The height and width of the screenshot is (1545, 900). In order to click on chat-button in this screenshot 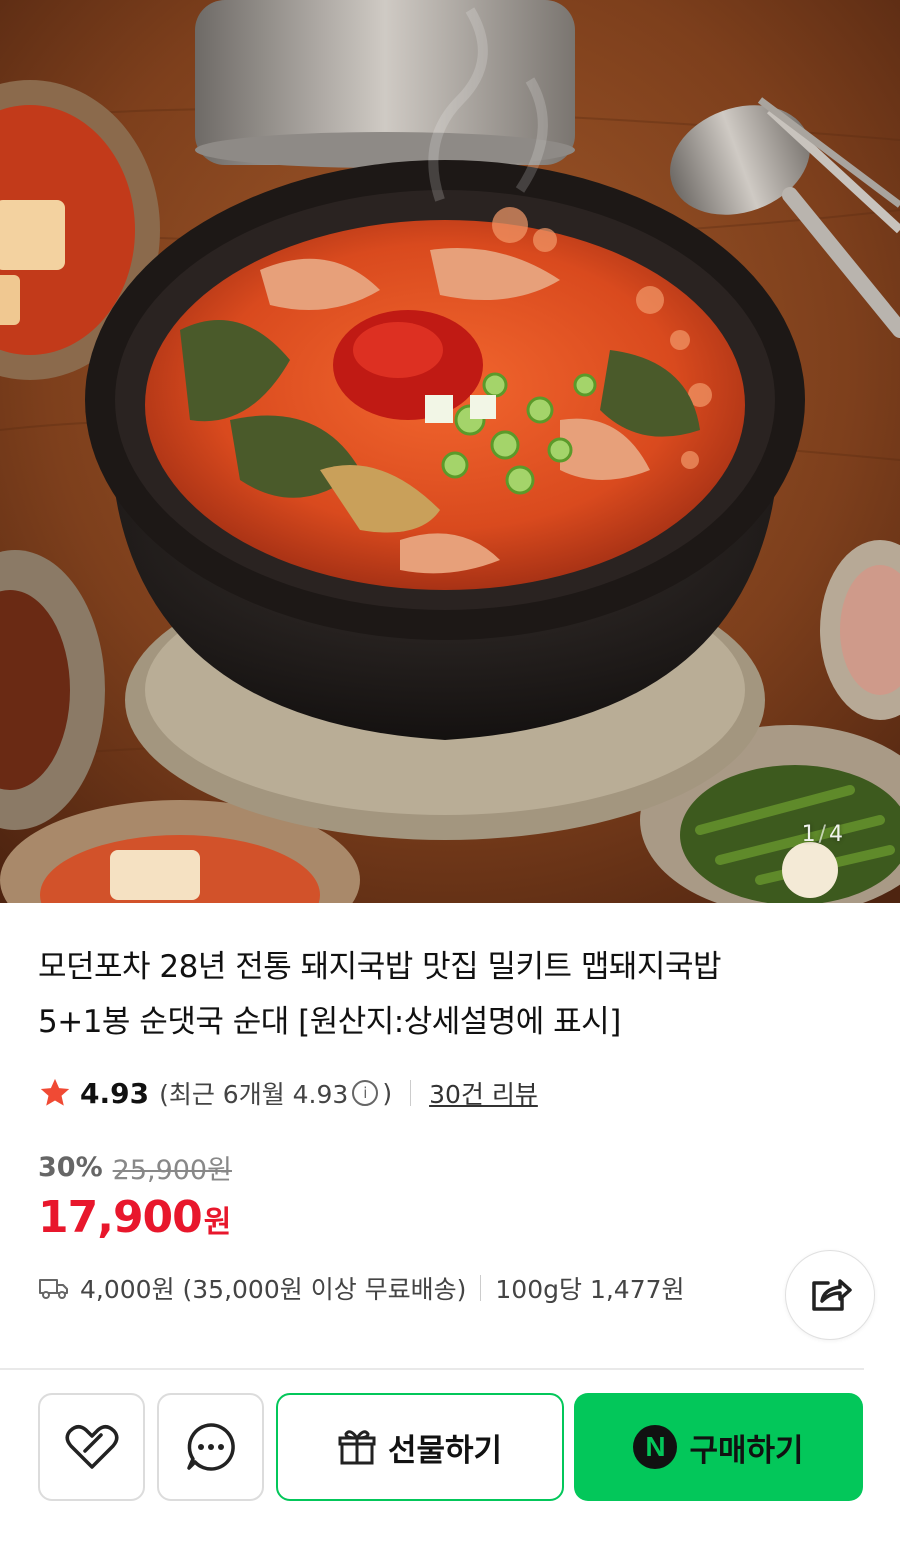, I will do `click(210, 1447)`.